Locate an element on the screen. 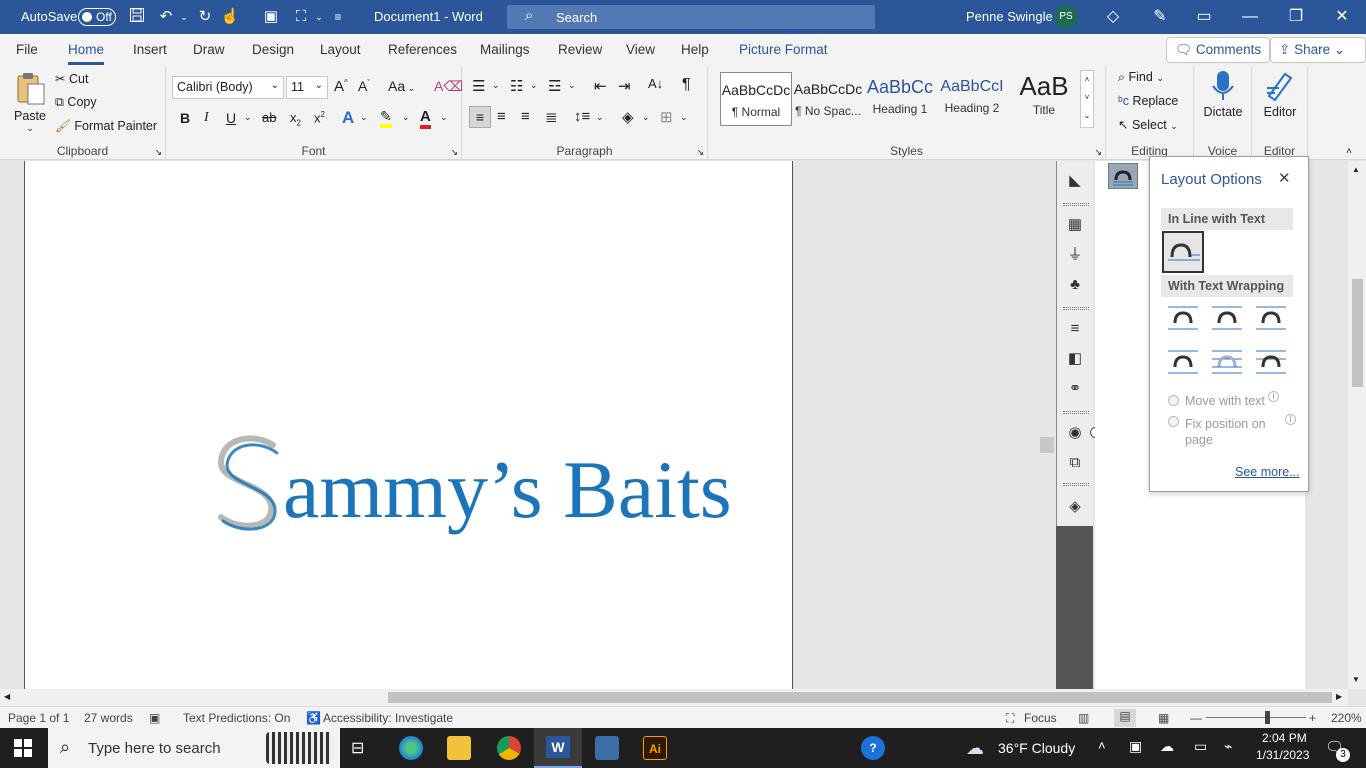 The width and height of the screenshot is (1366, 768). web-layout-icon: ▦ is located at coordinates (1163, 718).